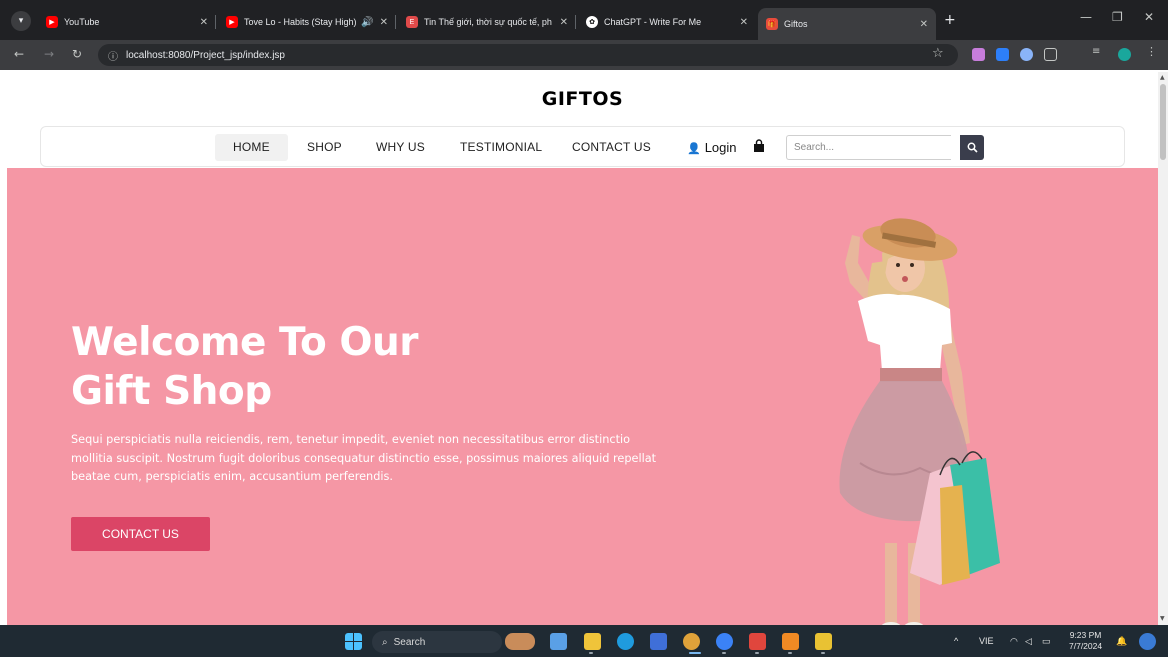 Image resolution: width=1168 pixels, height=657 pixels. I want to click on speaker-icon: 🔊, so click(367, 22).